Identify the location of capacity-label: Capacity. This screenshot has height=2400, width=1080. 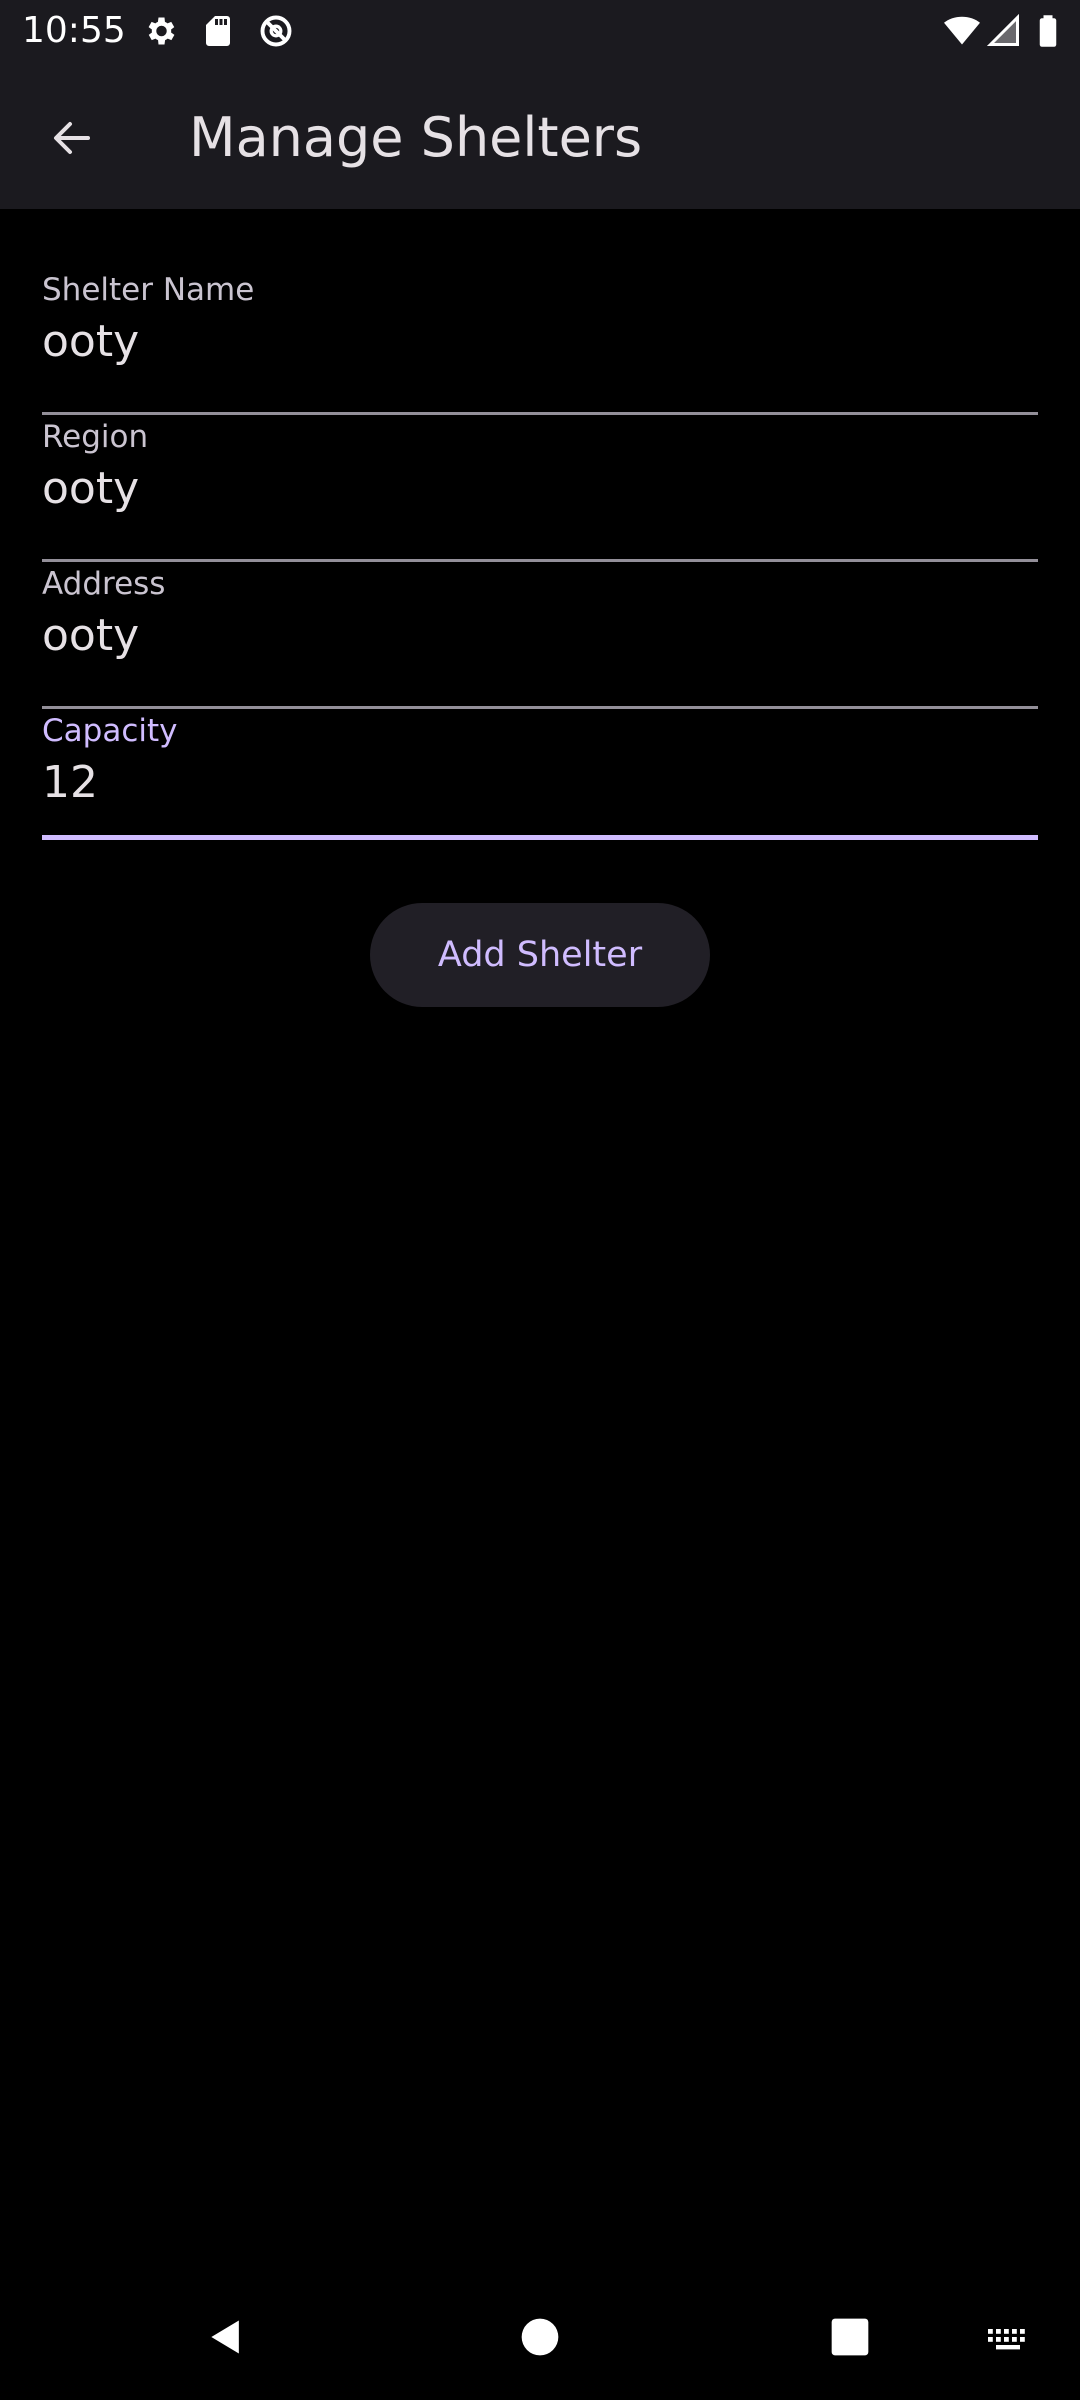
(110, 731).